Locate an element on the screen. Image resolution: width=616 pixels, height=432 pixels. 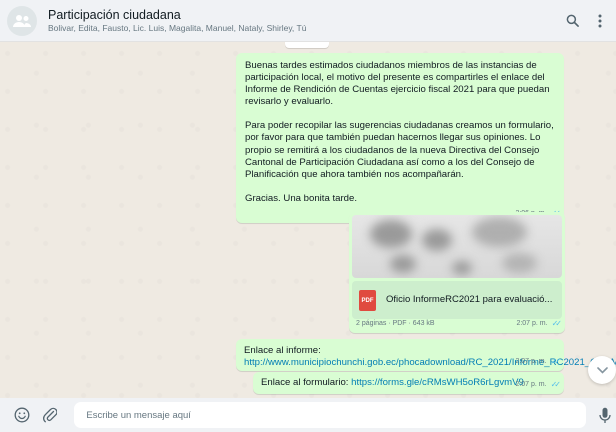
pdf-file-icon: PDF is located at coordinates (367, 300).